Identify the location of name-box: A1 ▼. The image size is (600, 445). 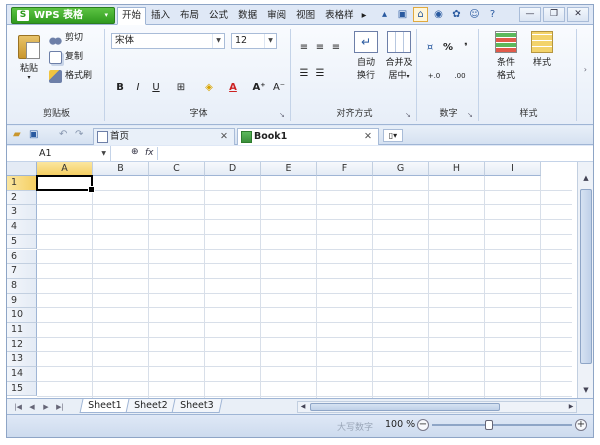
(59, 153).